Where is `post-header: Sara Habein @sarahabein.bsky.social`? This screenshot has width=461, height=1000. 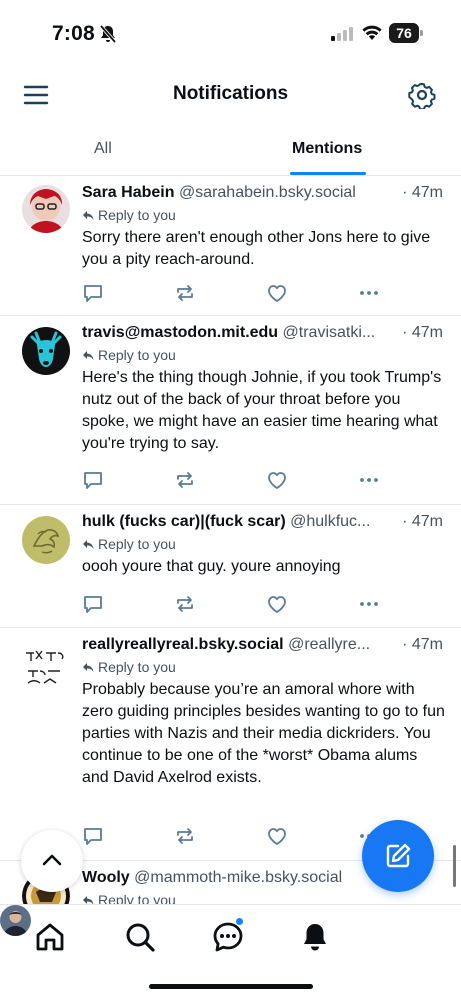 post-header: Sara Habein @sarahabein.bsky.social is located at coordinates (265, 193).